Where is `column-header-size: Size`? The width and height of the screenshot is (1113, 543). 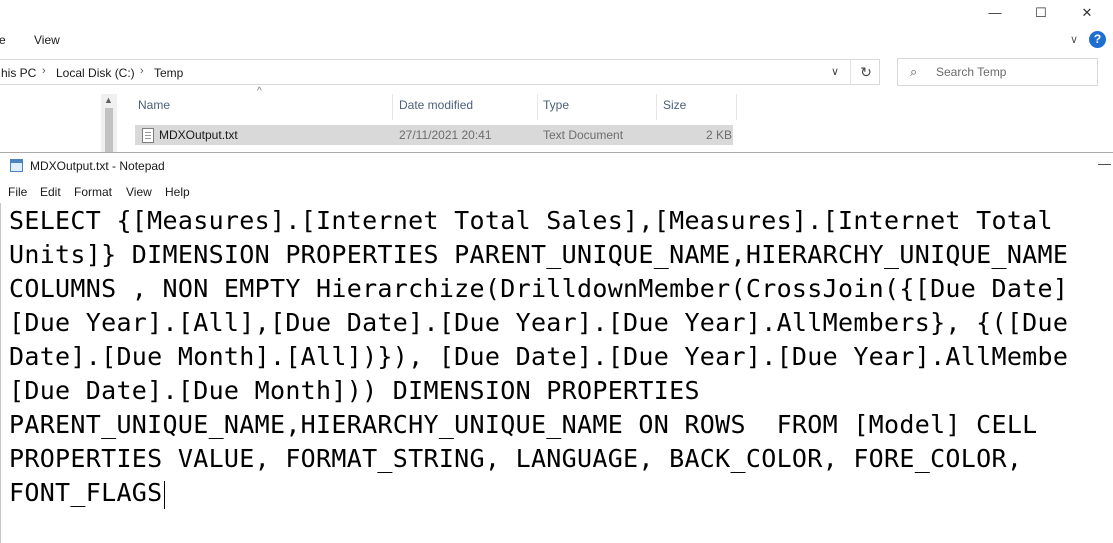
column-header-size: Size is located at coordinates (674, 105).